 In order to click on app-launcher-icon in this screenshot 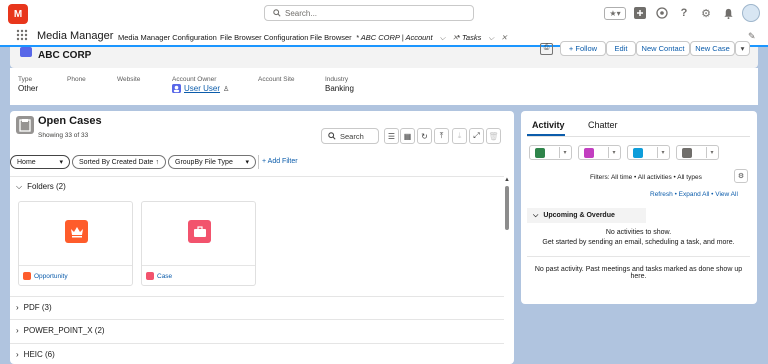, I will do `click(22, 35)`.